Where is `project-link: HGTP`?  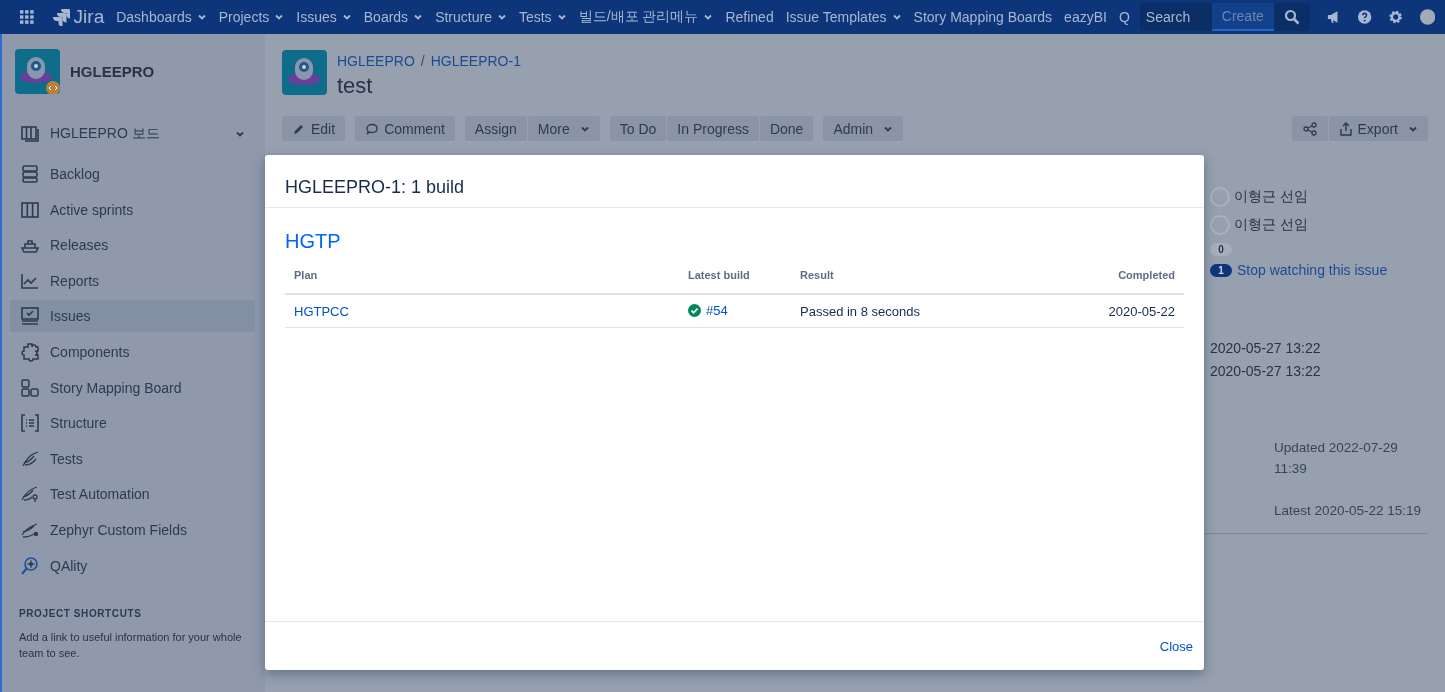 project-link: HGTP is located at coordinates (734, 241).